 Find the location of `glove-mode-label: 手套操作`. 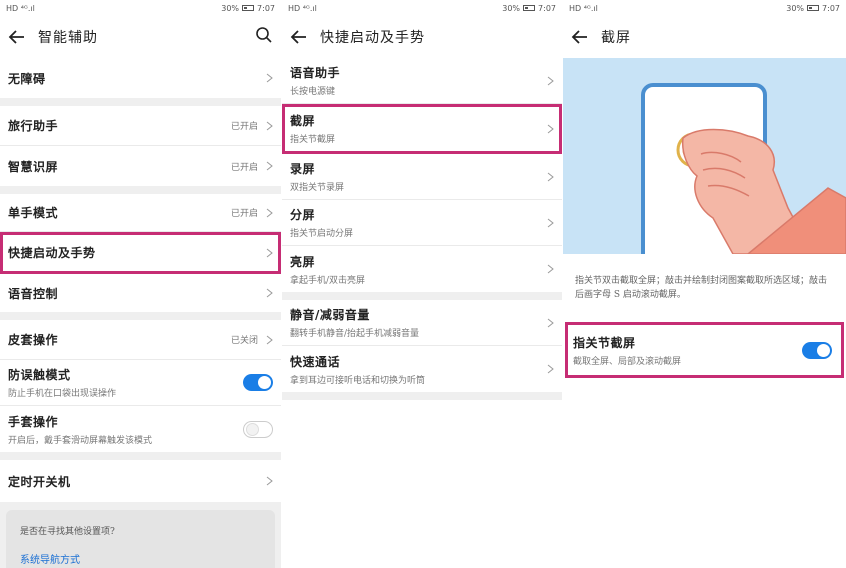

glove-mode-label: 手套操作 is located at coordinates (33, 421).